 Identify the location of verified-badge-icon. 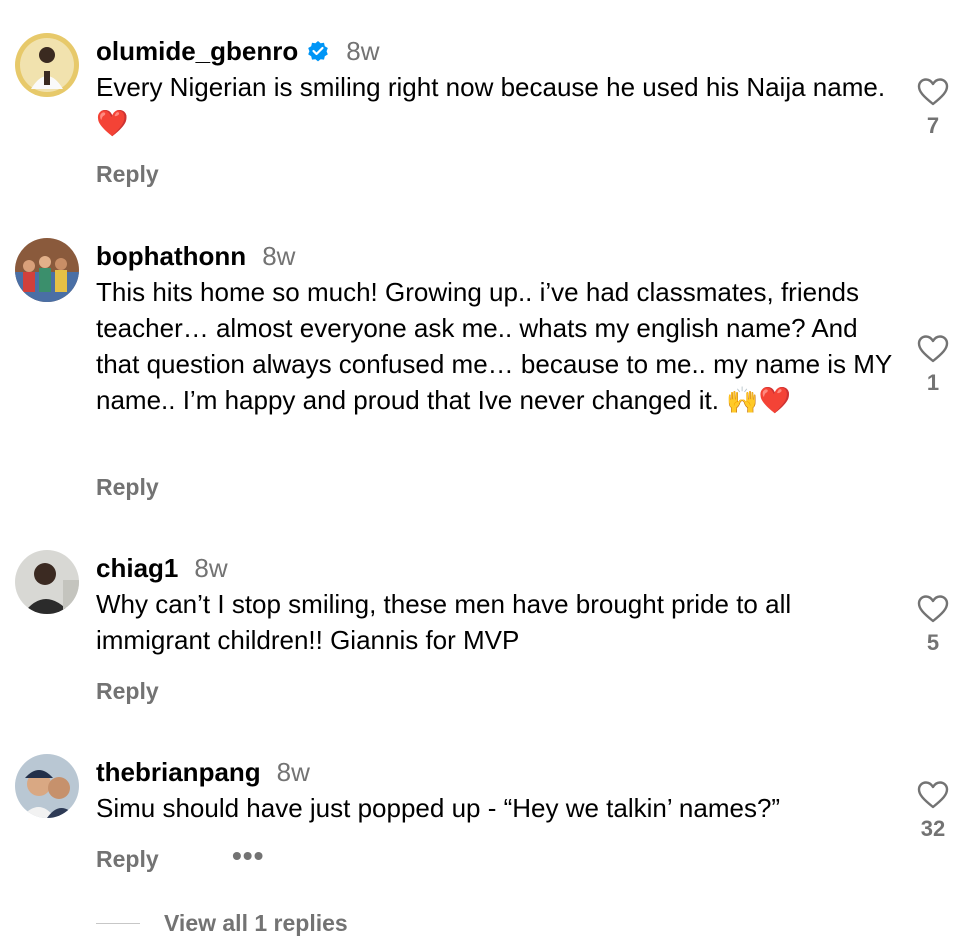
(318, 51).